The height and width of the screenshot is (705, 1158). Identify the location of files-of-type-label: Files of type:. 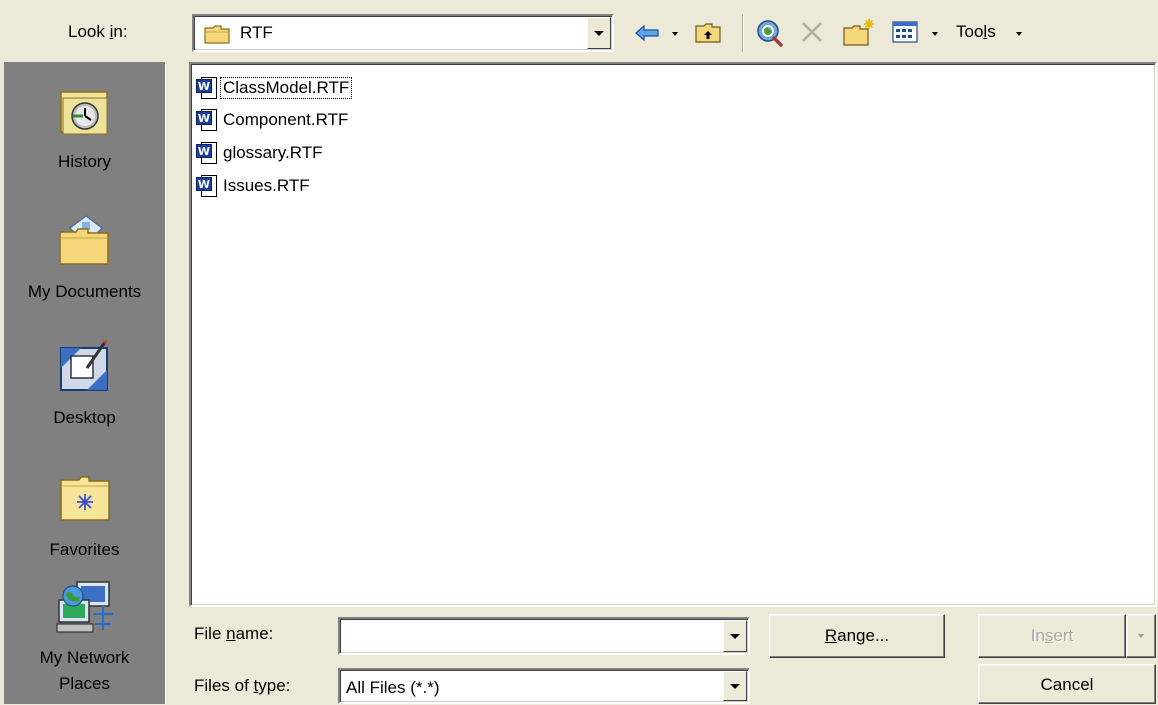
(242, 685).